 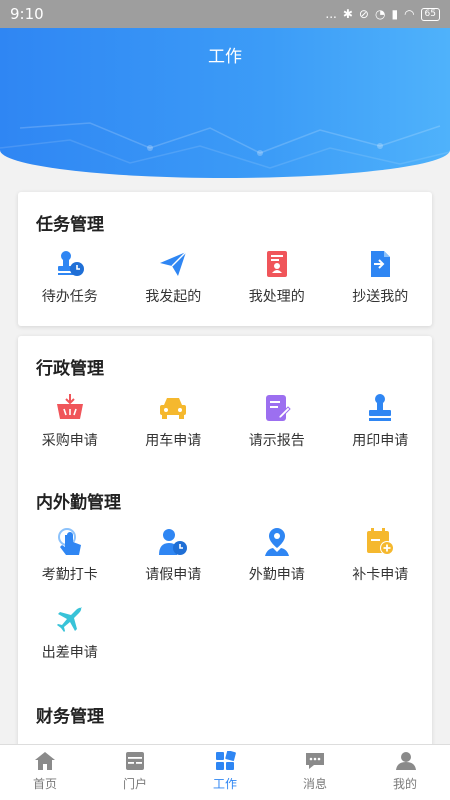 I want to click on grid-item-vehicle: 用车申请, so click(x=174, y=427).